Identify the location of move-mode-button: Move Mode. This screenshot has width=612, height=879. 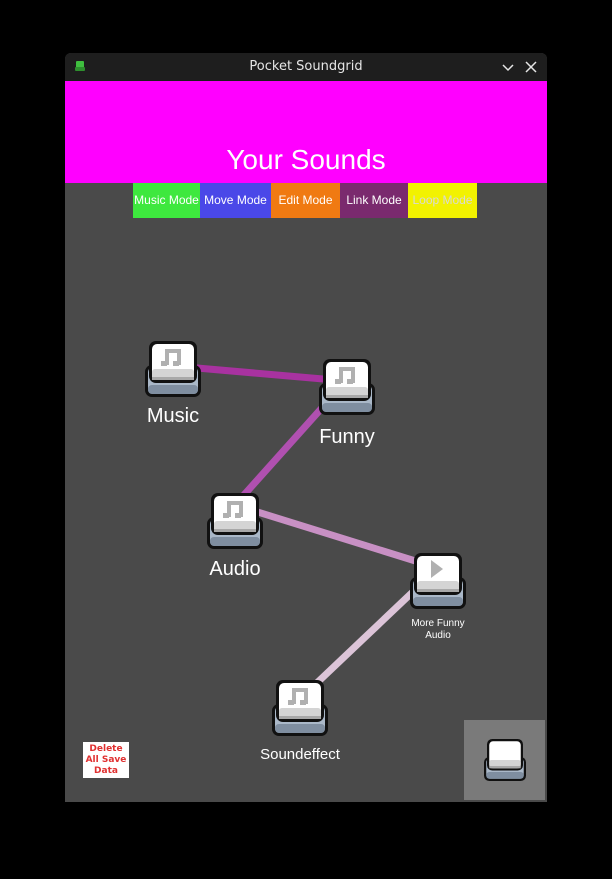
(235, 200).